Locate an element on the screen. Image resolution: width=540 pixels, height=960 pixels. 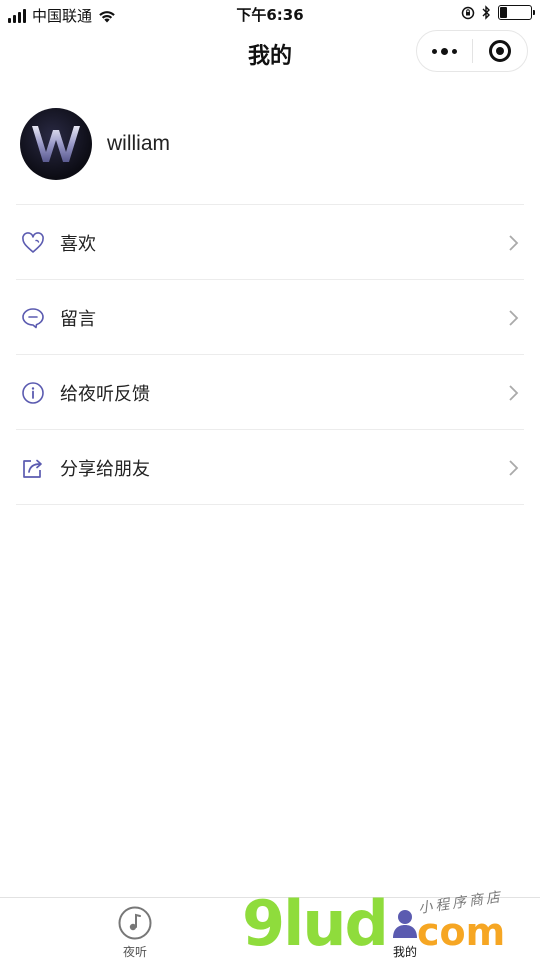
avatar is located at coordinates (56, 144).